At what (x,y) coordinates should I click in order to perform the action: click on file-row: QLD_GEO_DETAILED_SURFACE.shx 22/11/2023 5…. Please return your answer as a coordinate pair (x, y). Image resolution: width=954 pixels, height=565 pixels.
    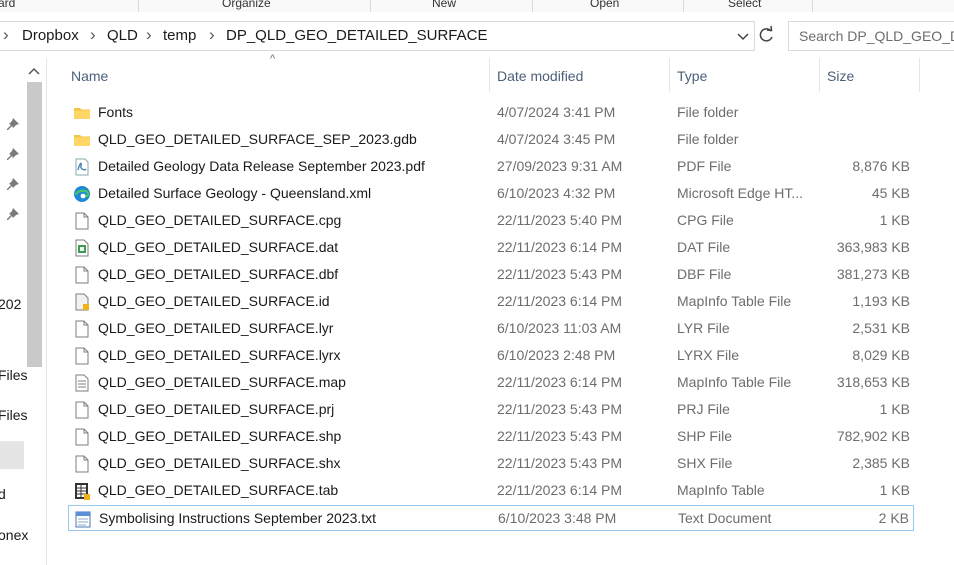
    Looking at the image, I should click on (491, 464).